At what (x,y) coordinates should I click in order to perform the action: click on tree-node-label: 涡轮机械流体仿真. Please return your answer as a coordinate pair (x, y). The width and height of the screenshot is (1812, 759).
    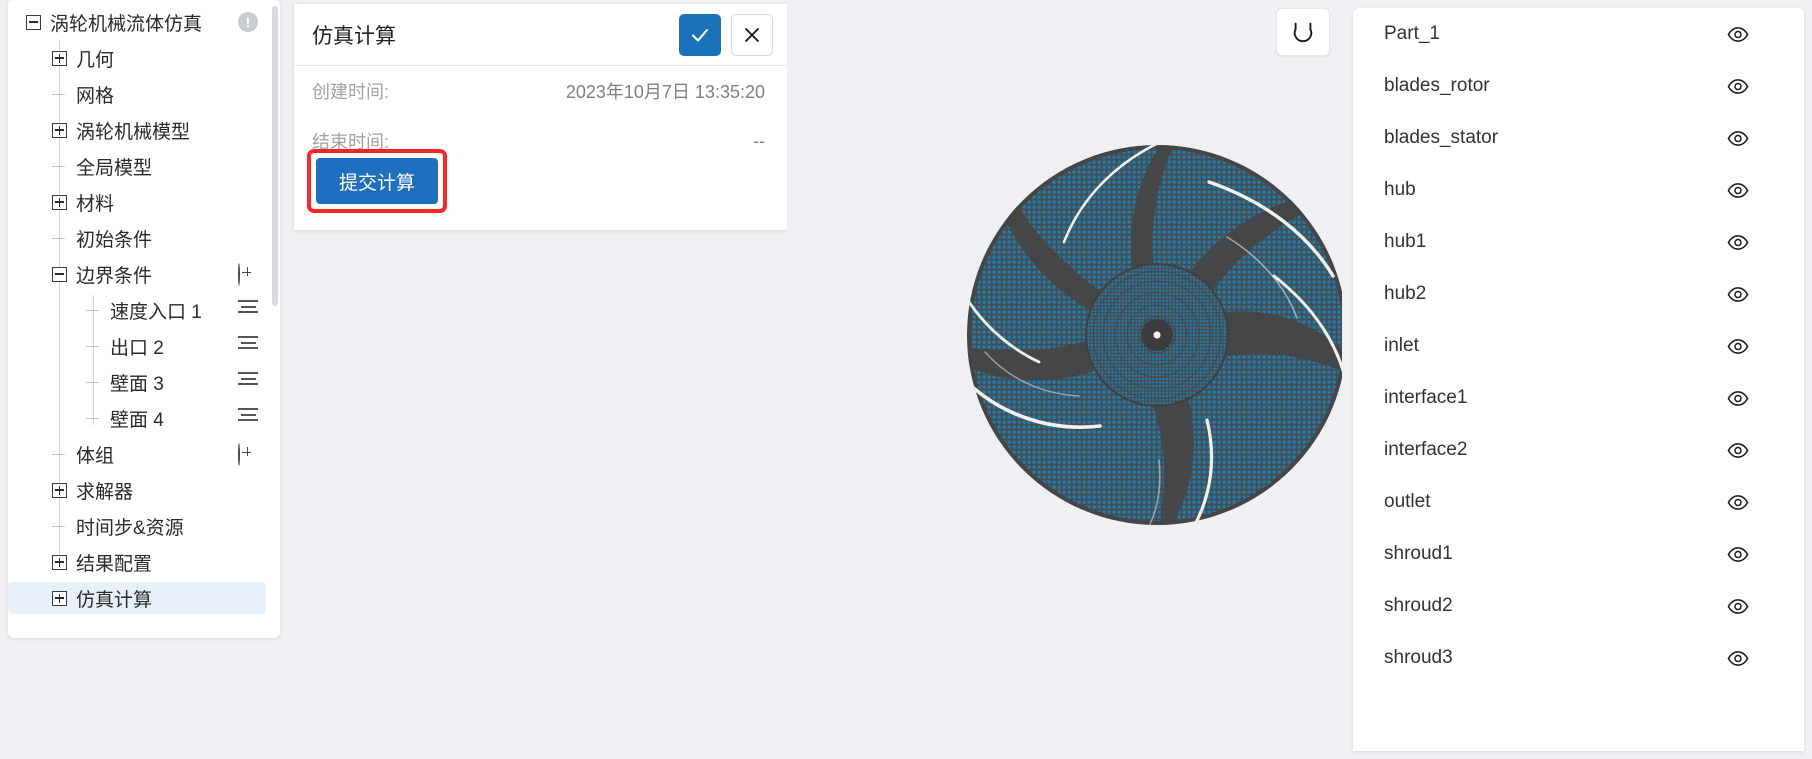
    Looking at the image, I should click on (126, 24).